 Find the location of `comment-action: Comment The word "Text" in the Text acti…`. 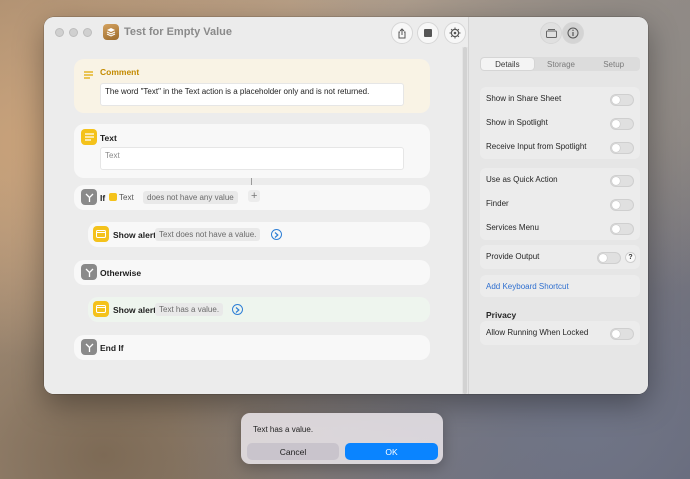

comment-action: Comment The word "Text" in the Text acti… is located at coordinates (252, 86).